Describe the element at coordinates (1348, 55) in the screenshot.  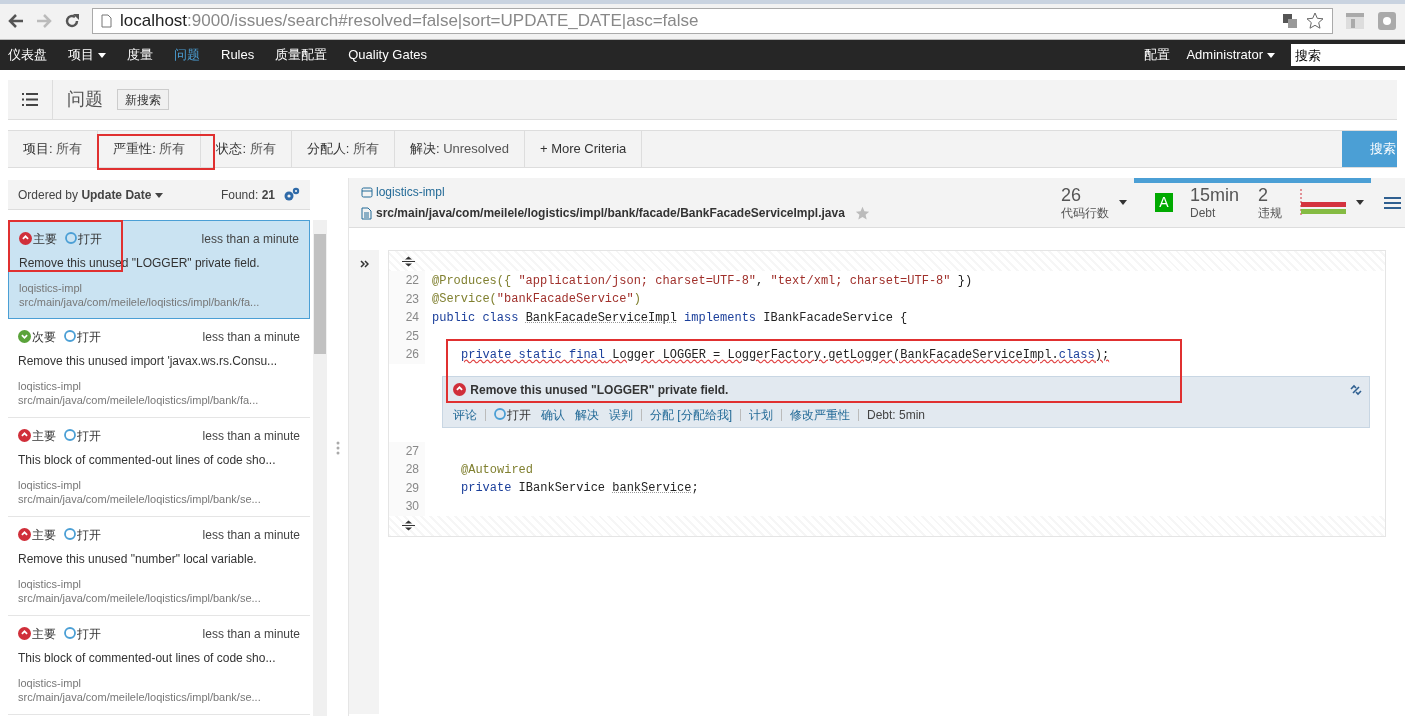
I see `search-field: 搜索` at that location.